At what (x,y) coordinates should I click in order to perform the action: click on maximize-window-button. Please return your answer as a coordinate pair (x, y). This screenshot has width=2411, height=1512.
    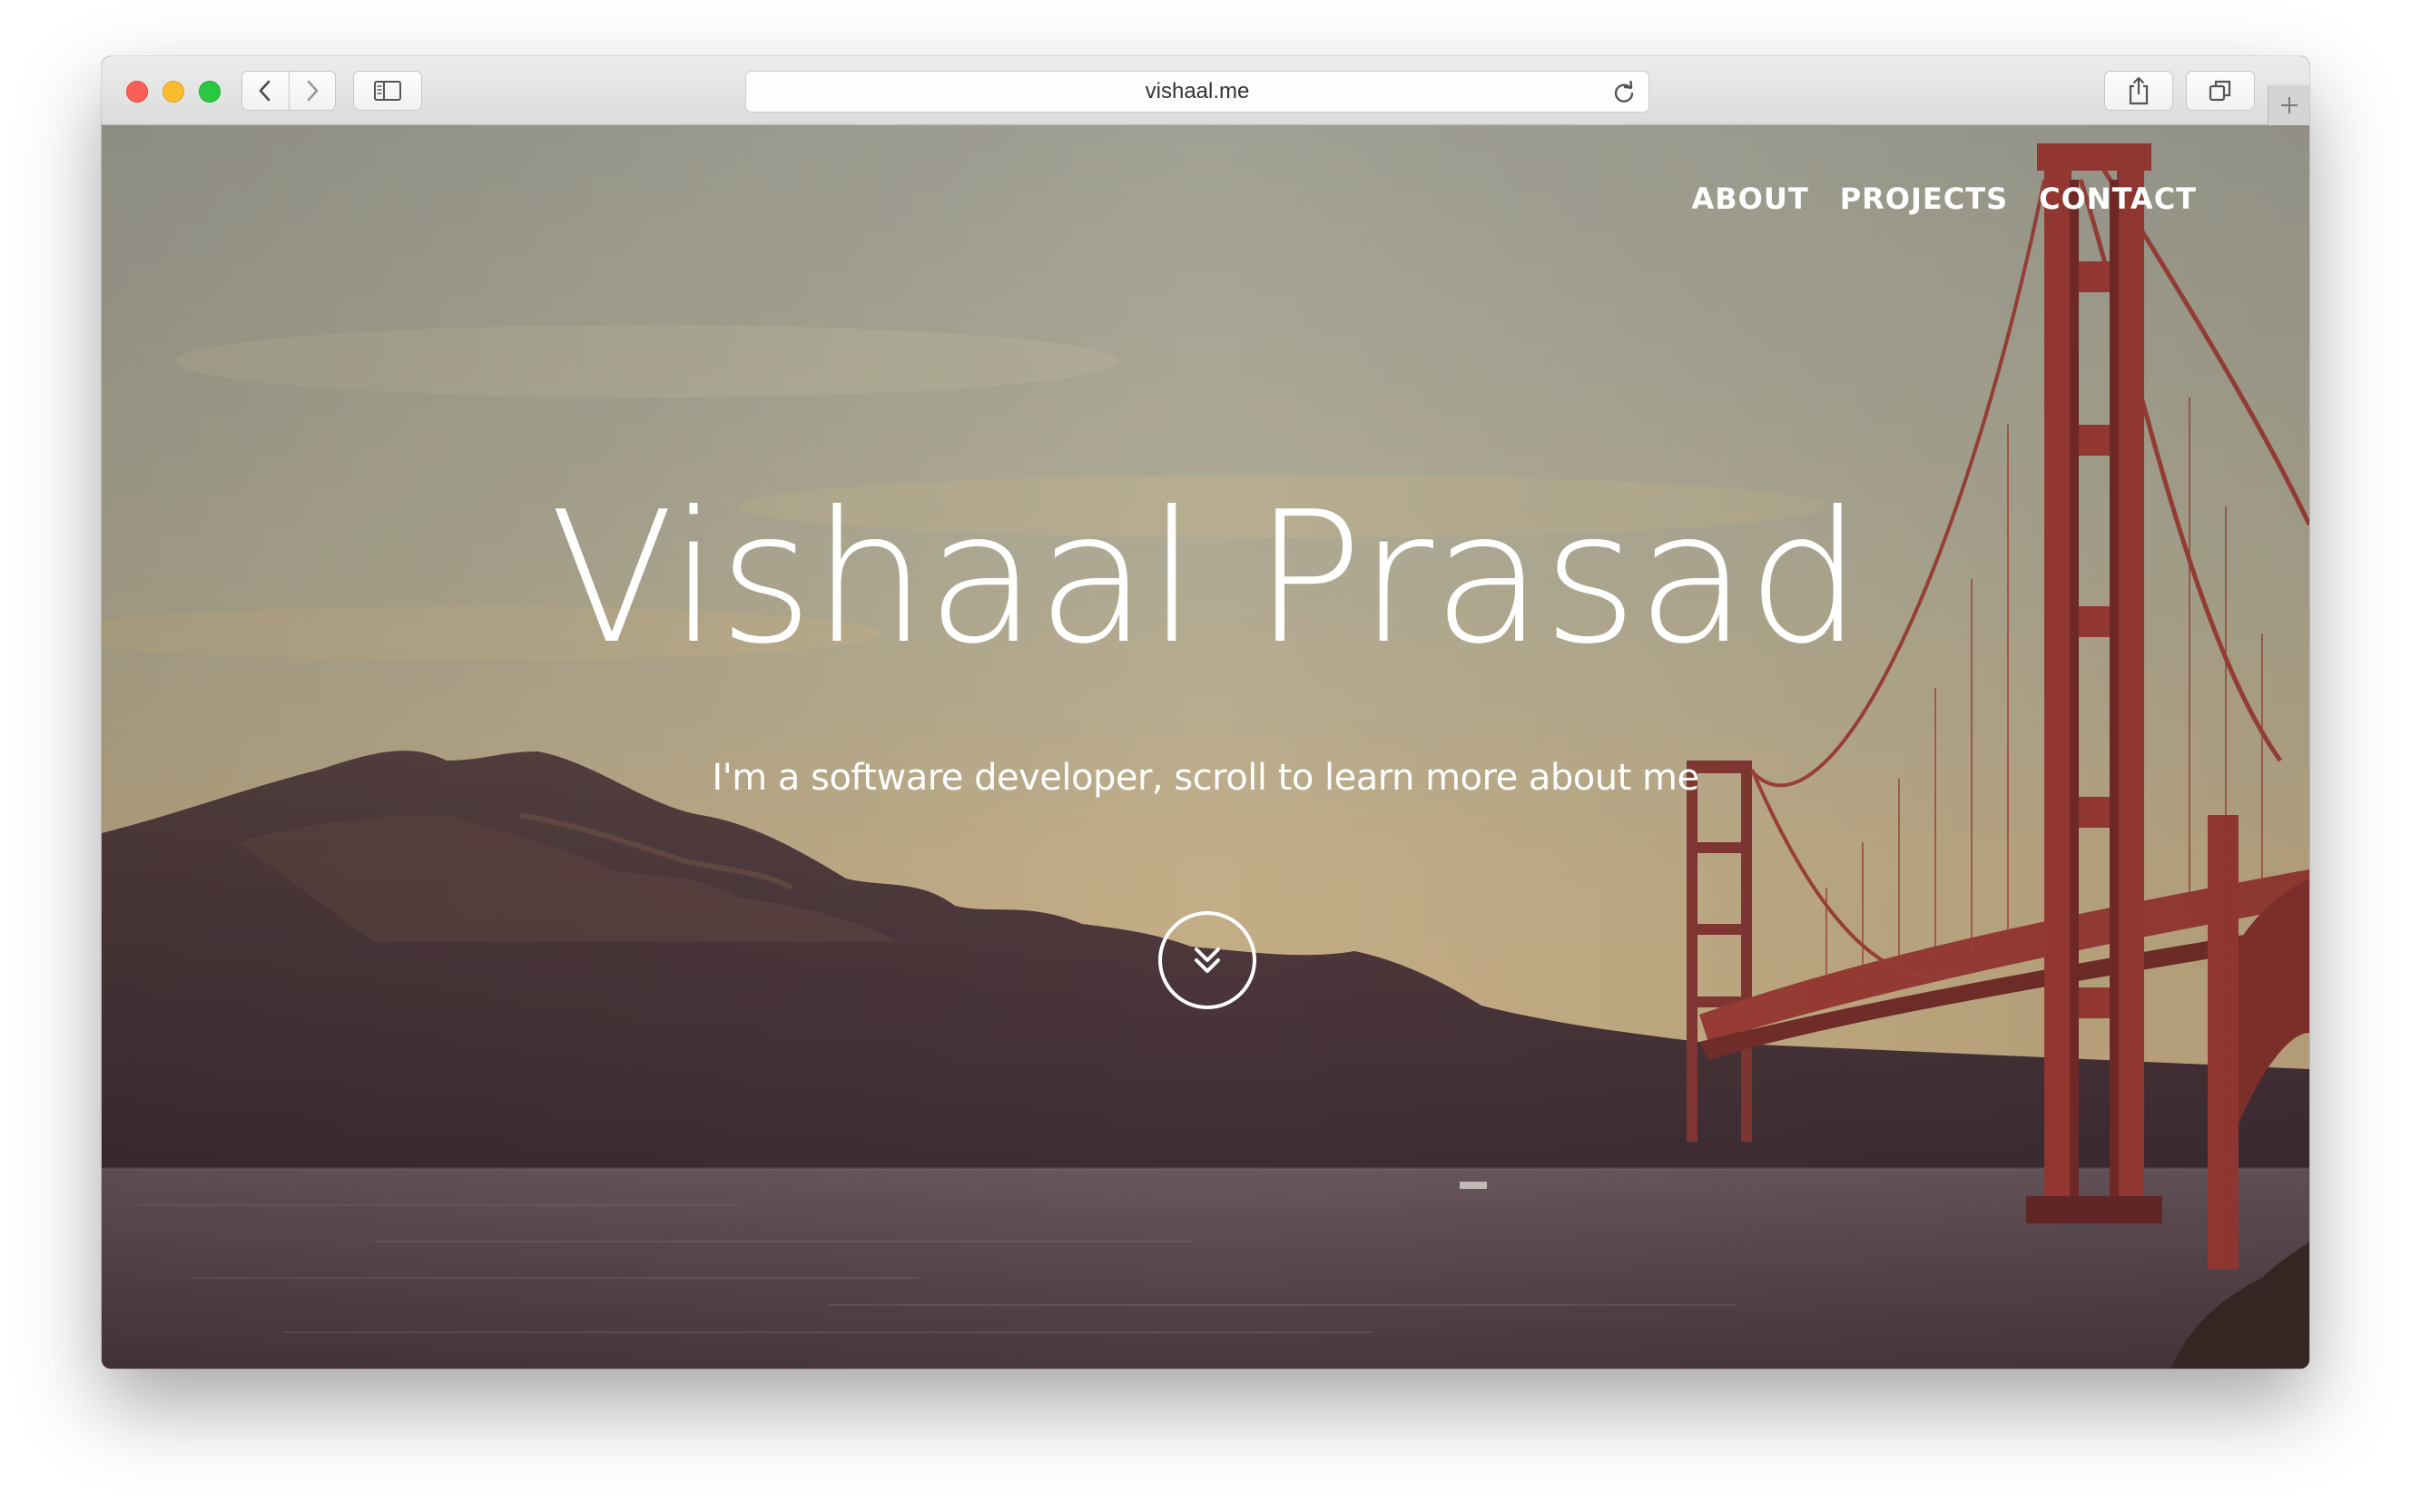
    Looking at the image, I should click on (210, 92).